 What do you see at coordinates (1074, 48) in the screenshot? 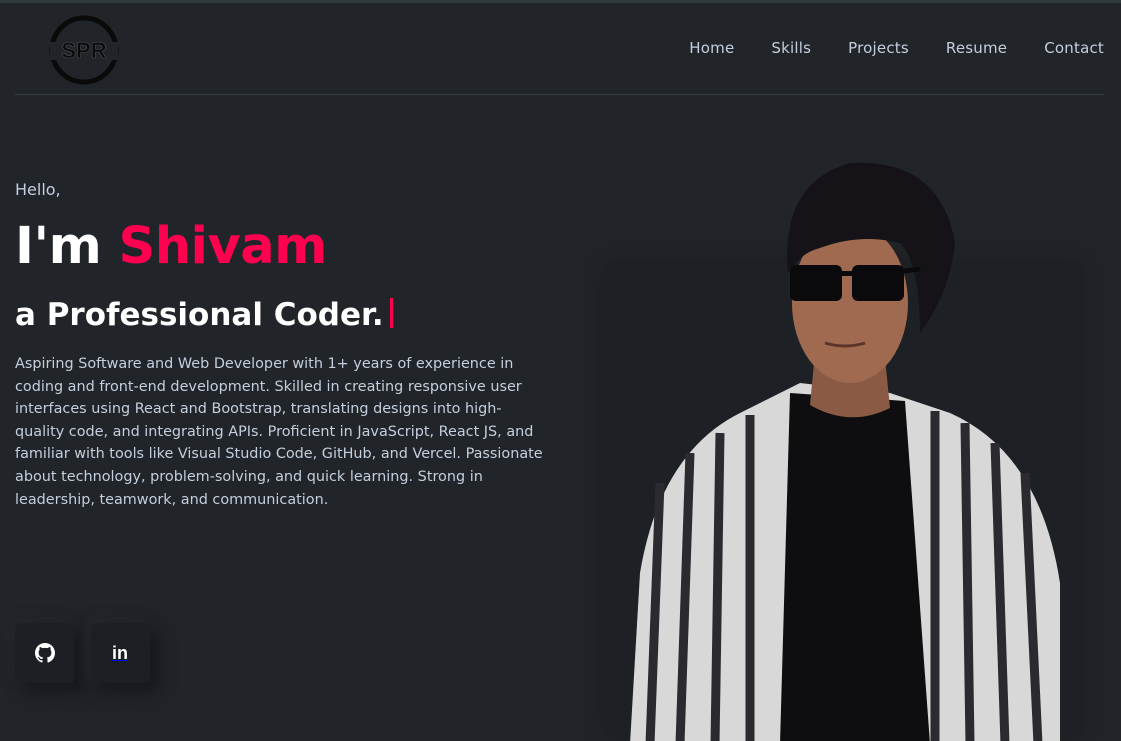
I see `nav-contact: Contact` at bounding box center [1074, 48].